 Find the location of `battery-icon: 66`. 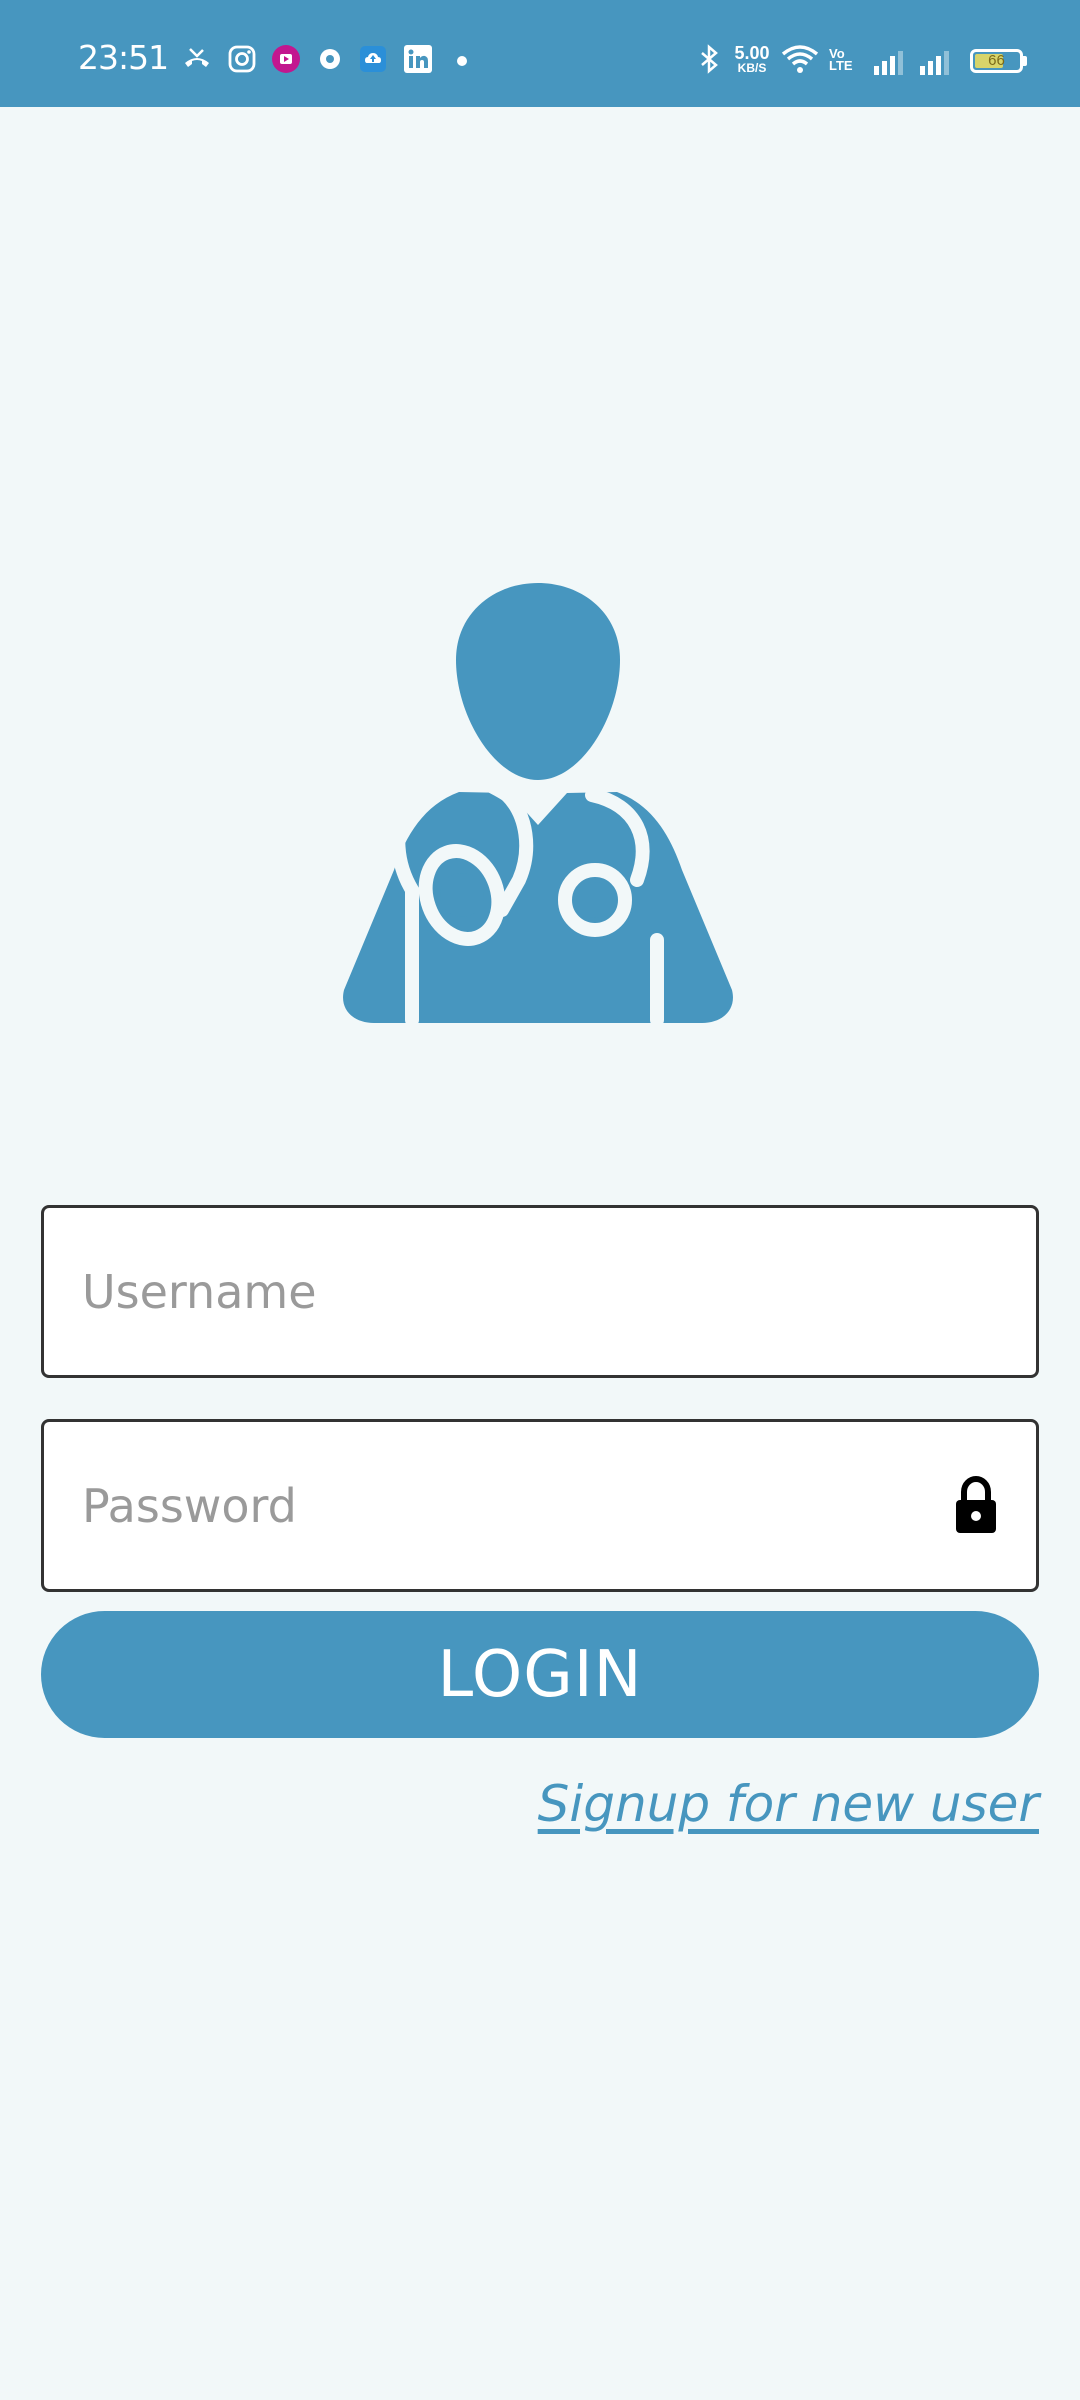

battery-icon: 66 is located at coordinates (996, 61).